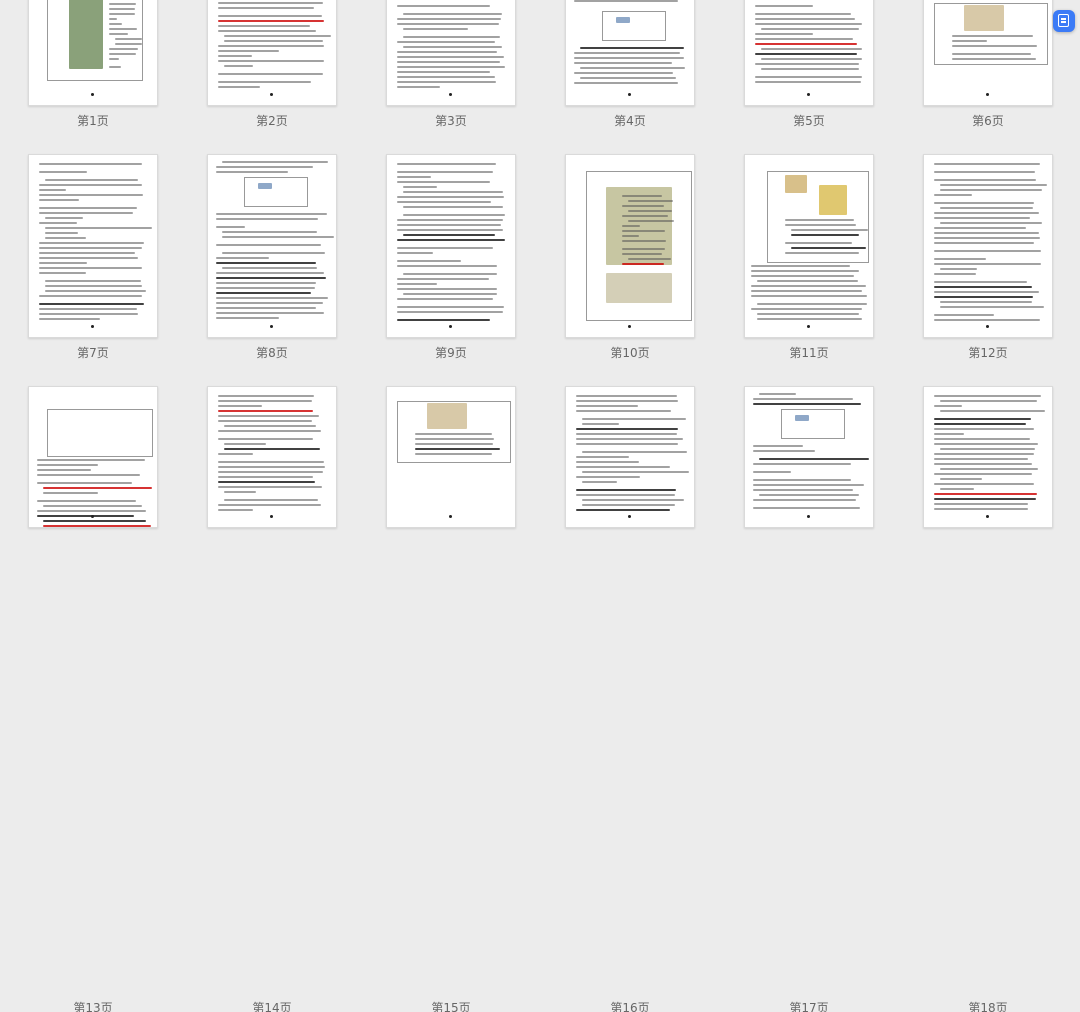 Image resolution: width=1080 pixels, height=1012 pixels. What do you see at coordinates (630, 353) in the screenshot?
I see `page-label: 第10页` at bounding box center [630, 353].